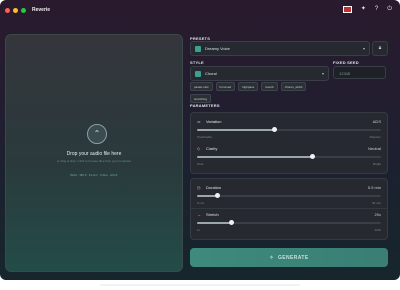 The height and width of the screenshot is (290, 400). Describe the element at coordinates (374, 148) in the screenshot. I see `clarity-value: Neutral` at that location.